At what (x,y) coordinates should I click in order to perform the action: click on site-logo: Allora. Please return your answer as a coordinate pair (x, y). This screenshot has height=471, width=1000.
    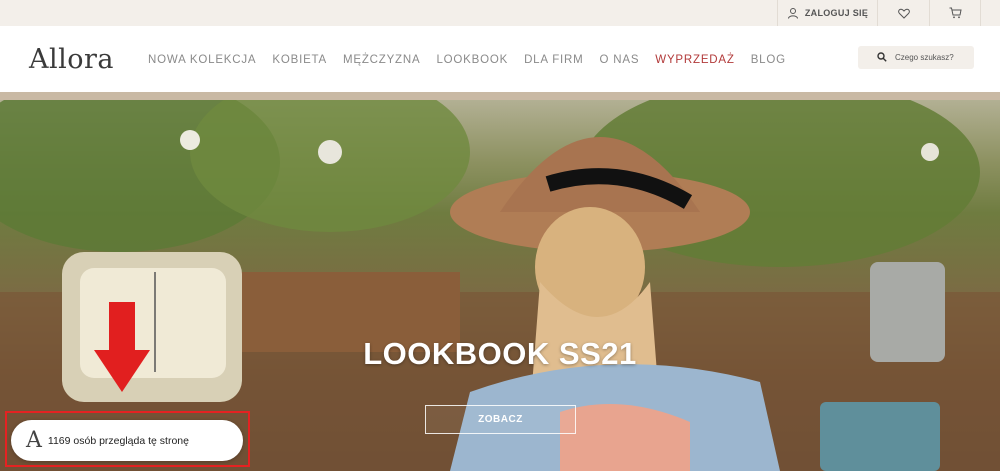
    Looking at the image, I should click on (71, 59).